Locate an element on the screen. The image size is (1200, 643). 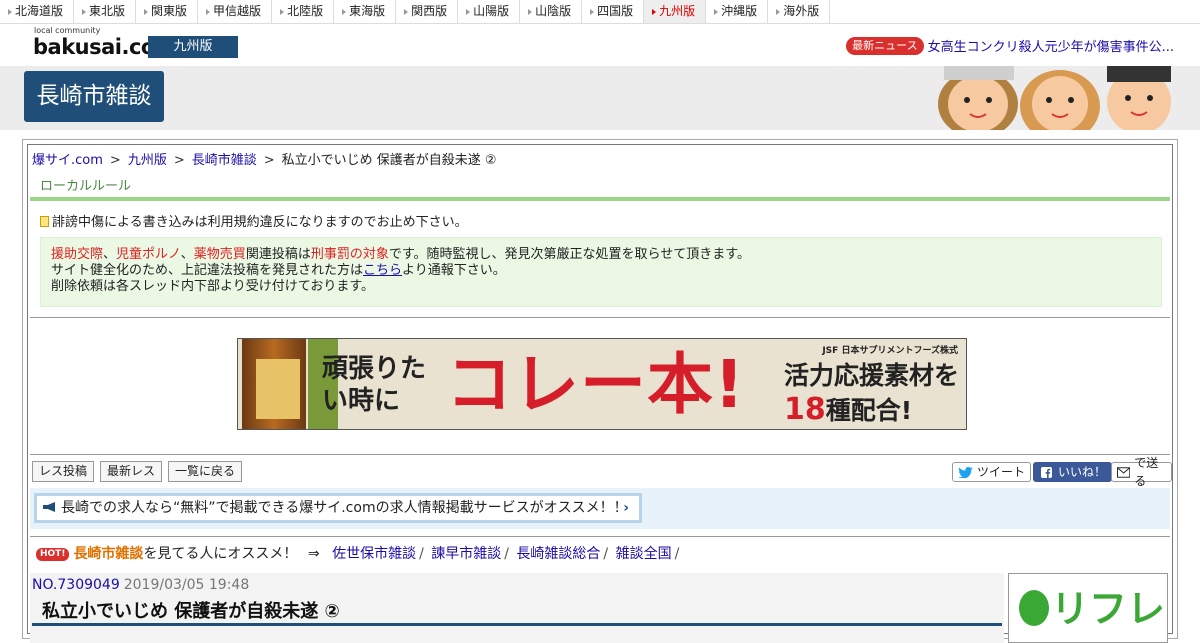
side-ad-banner: リフレ is located at coordinates (1088, 608).